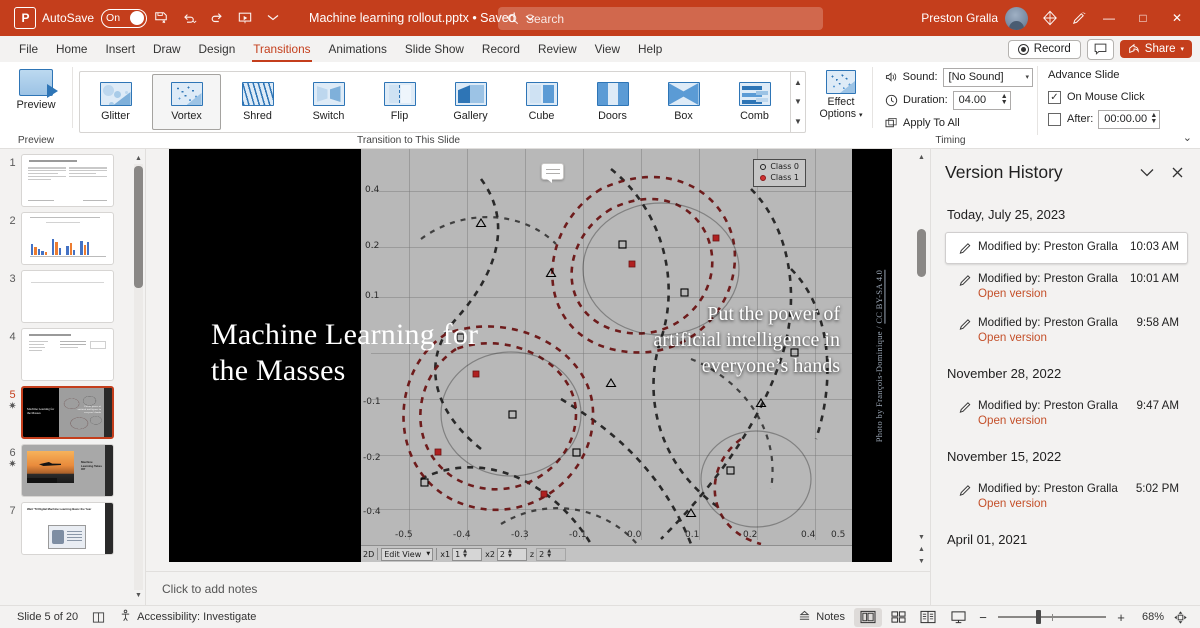  Describe the element at coordinates (683, 102) in the screenshot. I see `transition-box: Box` at that location.